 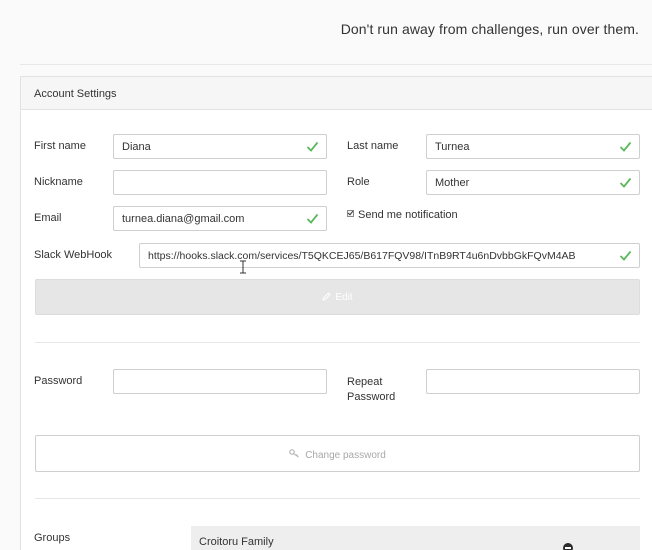 I want to click on notification-checkbox, so click(x=350, y=213).